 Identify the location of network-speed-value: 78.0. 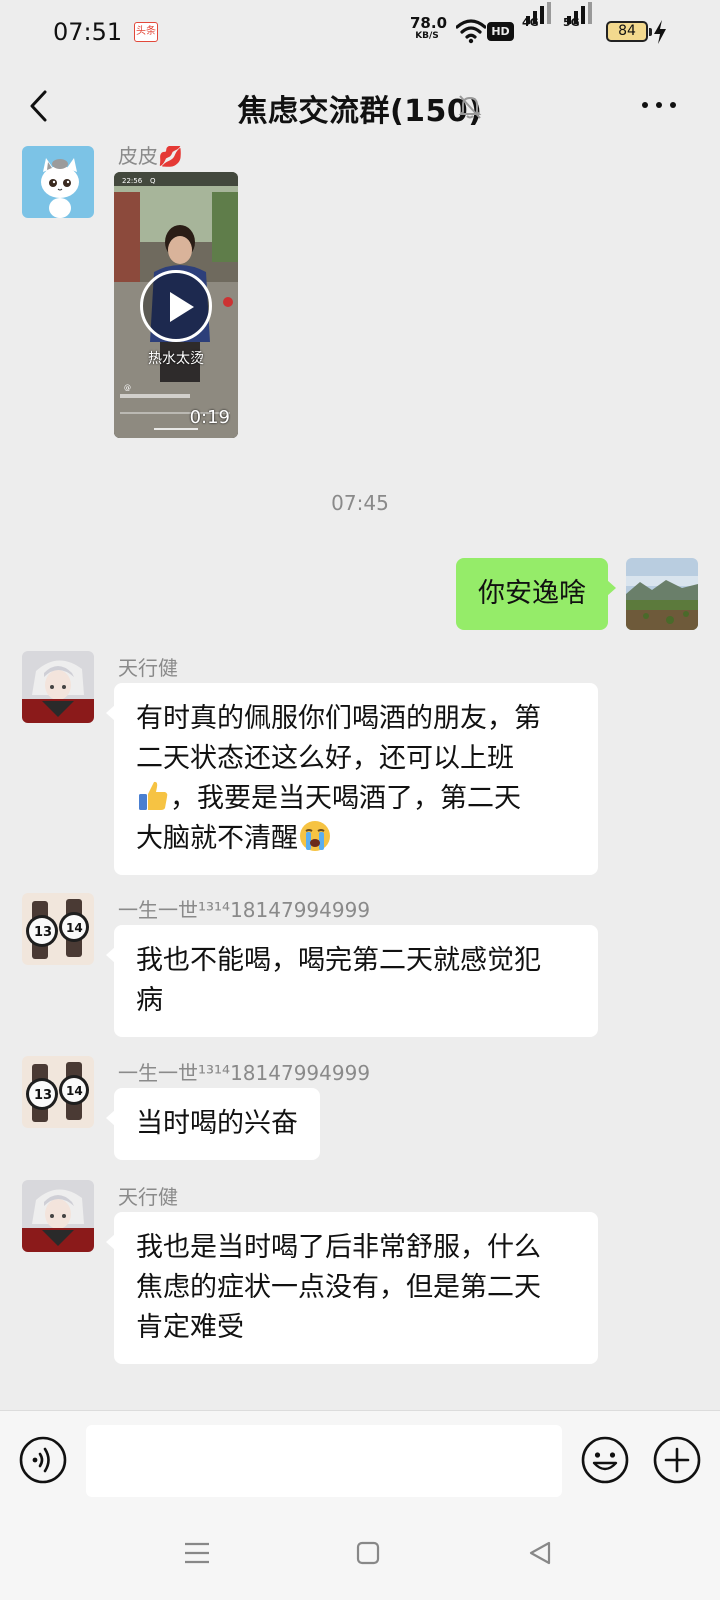
(429, 23).